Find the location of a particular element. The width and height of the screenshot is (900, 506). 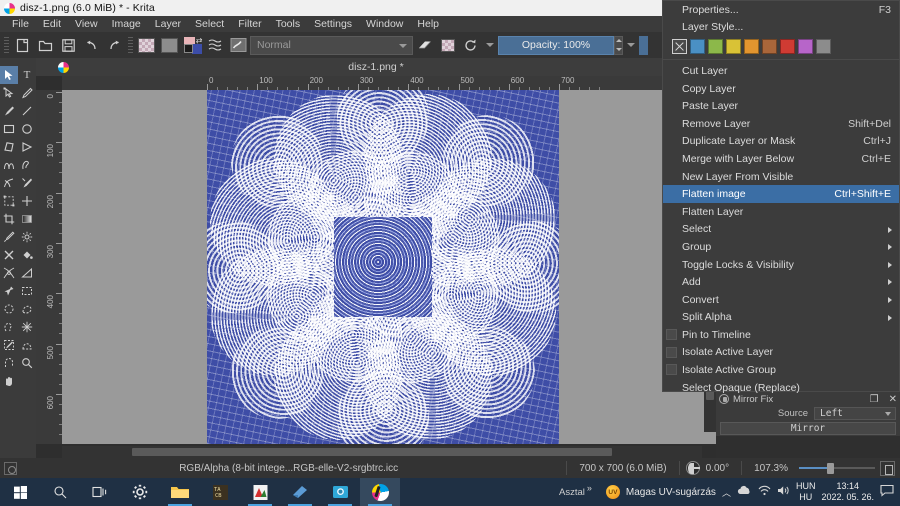

search-icon is located at coordinates (60, 492).